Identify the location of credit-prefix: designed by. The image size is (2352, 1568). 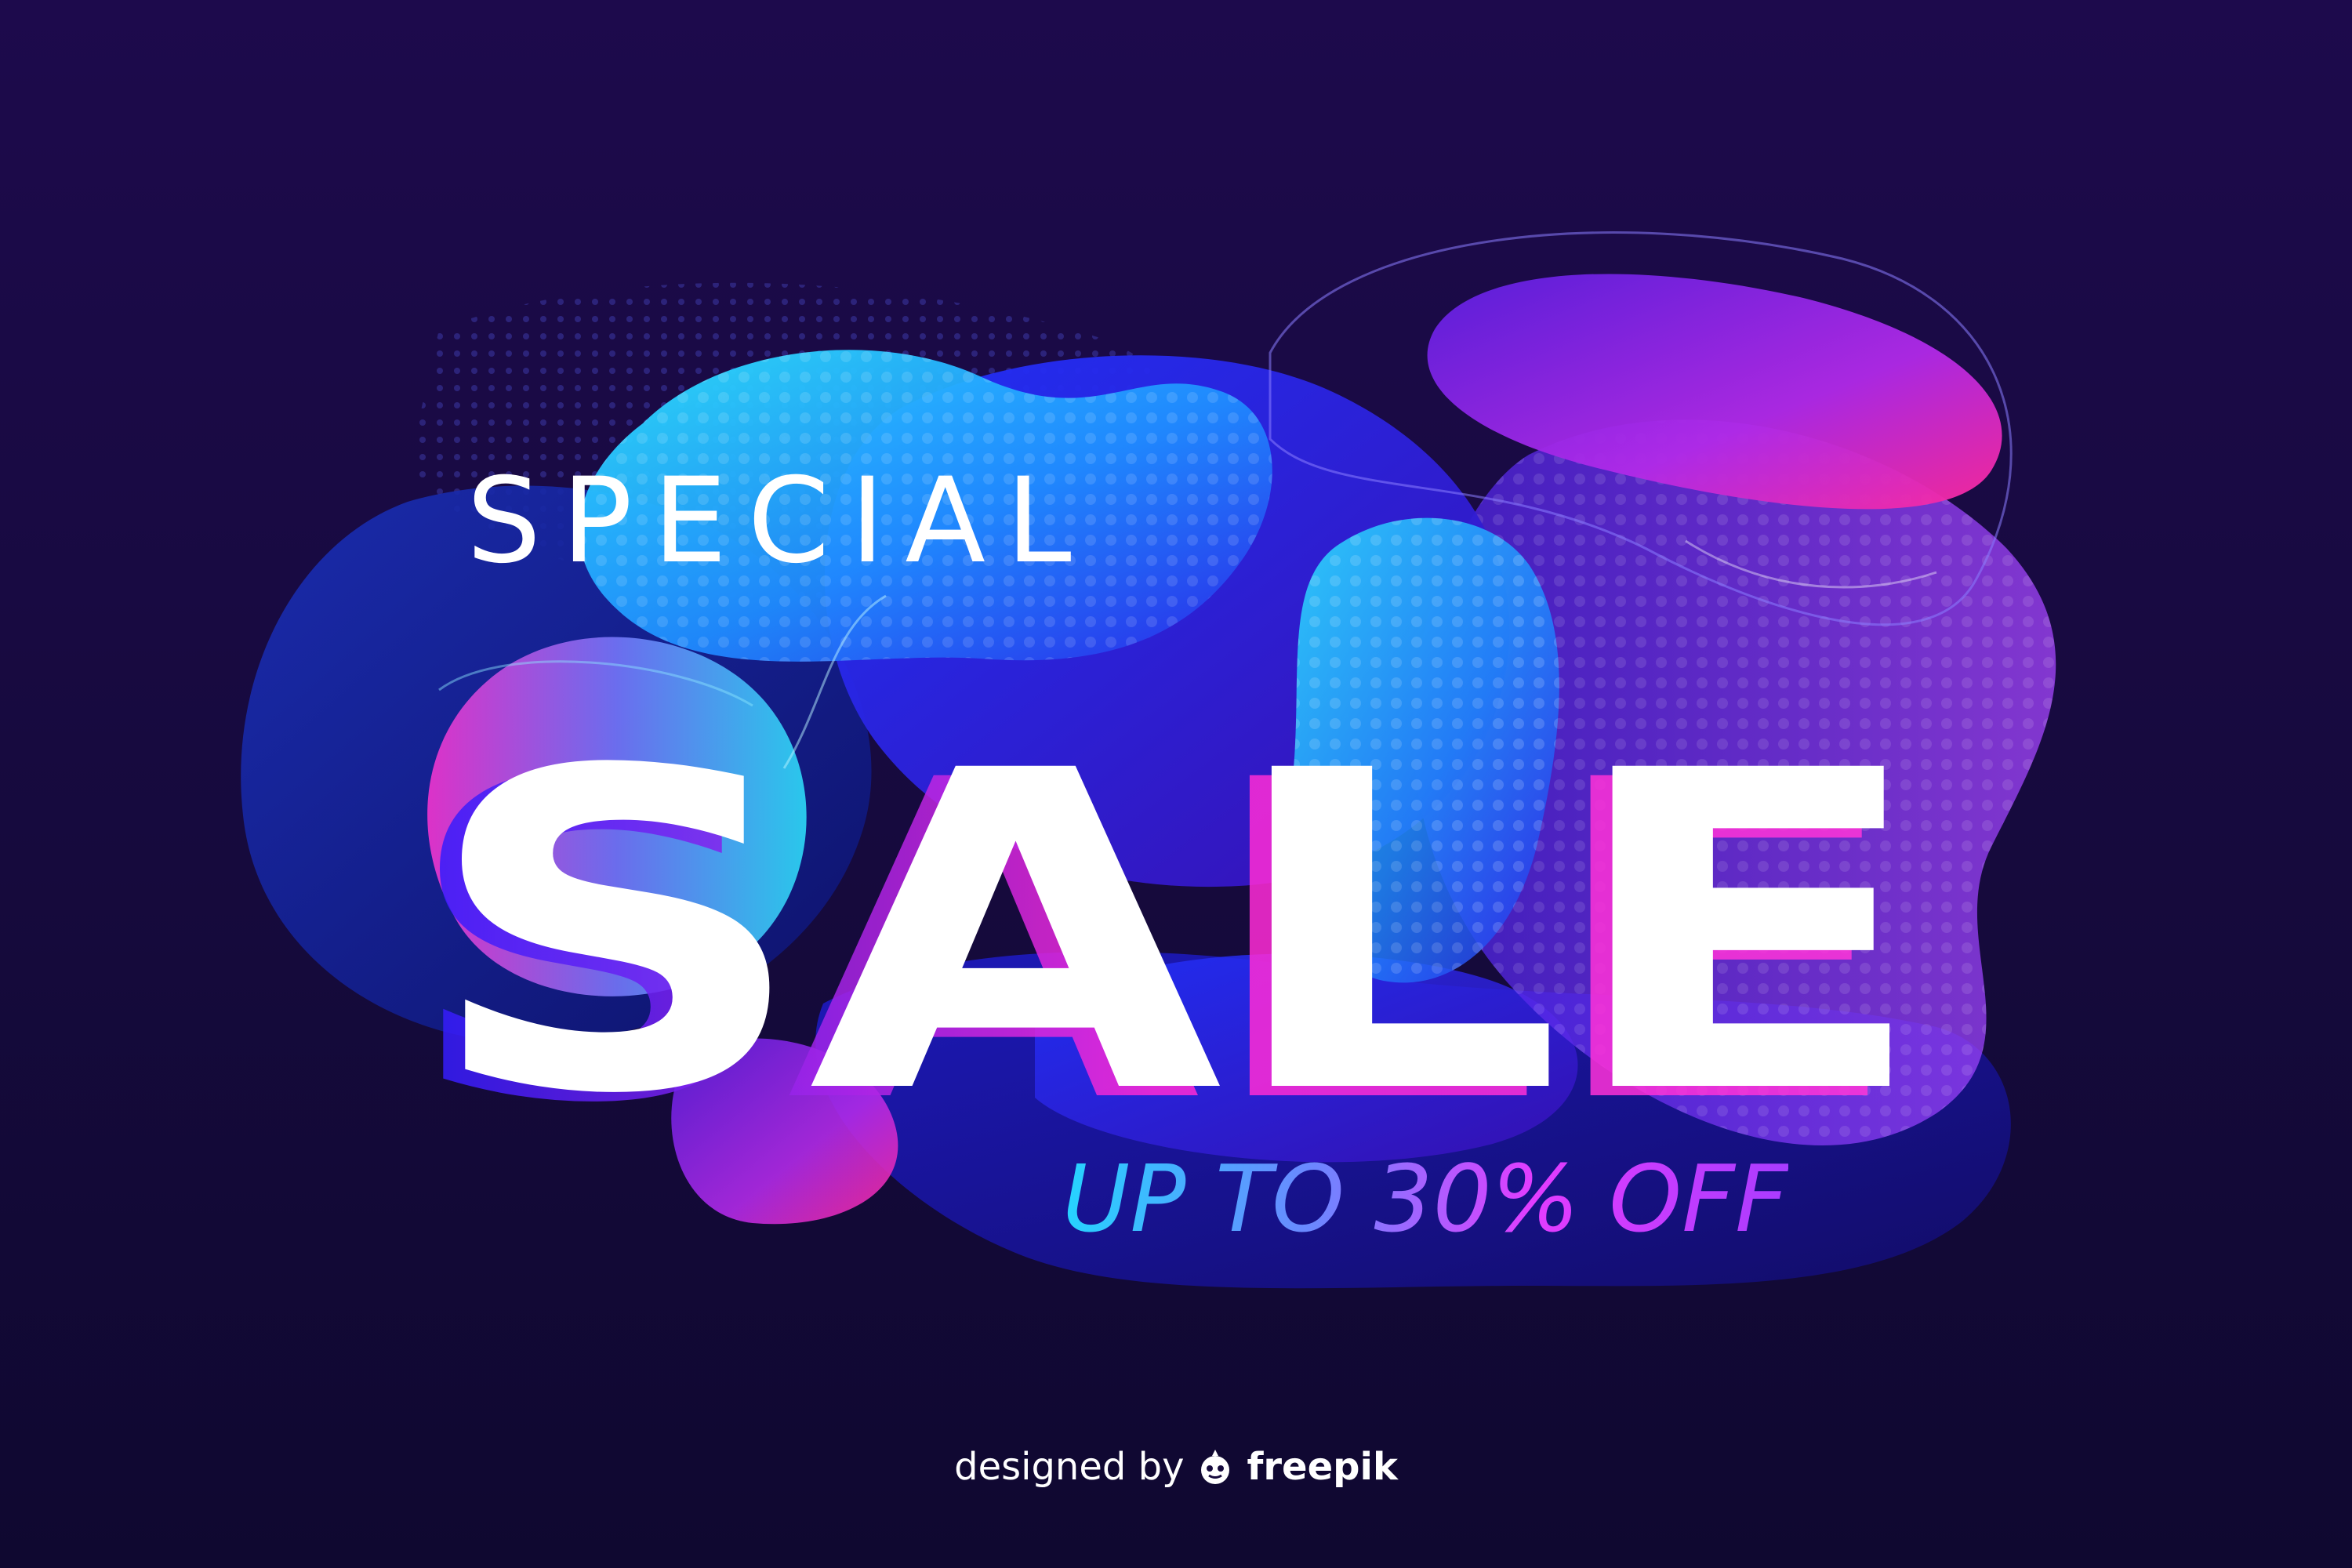
(1069, 1467).